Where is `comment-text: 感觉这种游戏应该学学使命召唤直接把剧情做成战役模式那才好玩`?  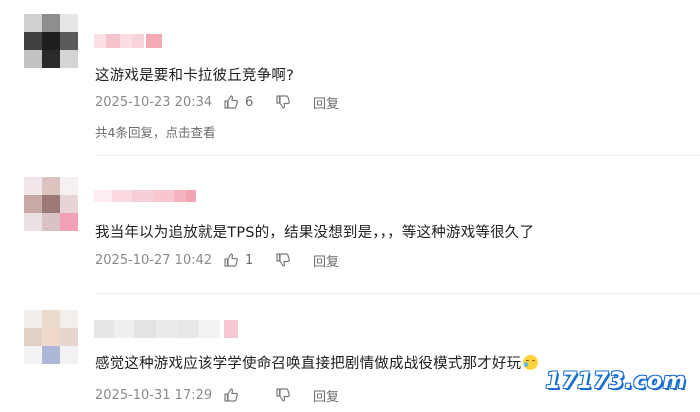
comment-text: 感觉这种游戏应该学学使命召唤直接把剧情做成战役模式那才好玩 is located at coordinates (317, 362).